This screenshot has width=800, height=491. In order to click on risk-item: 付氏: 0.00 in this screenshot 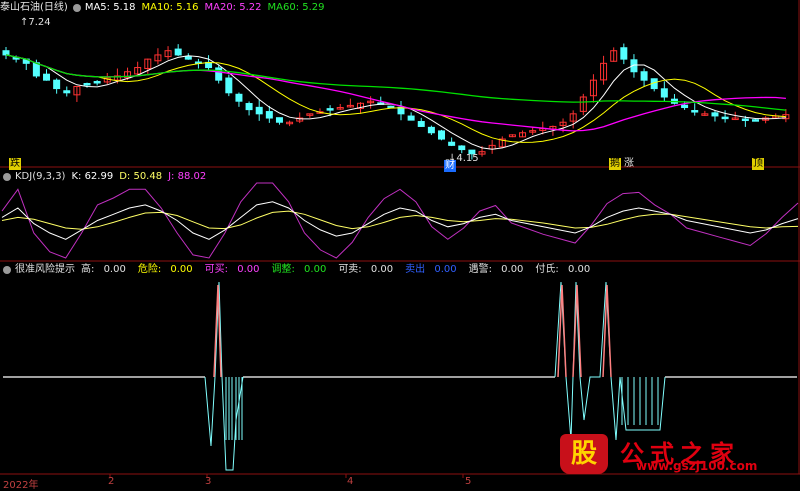, I will do `click(563, 269)`.